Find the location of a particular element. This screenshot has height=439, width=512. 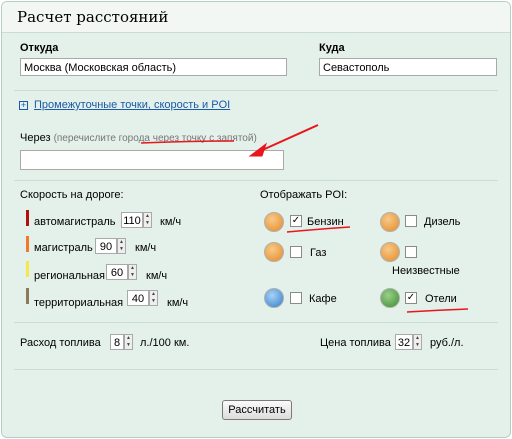

via-hint-emphasis: через точку с запятой is located at coordinates (203, 138).